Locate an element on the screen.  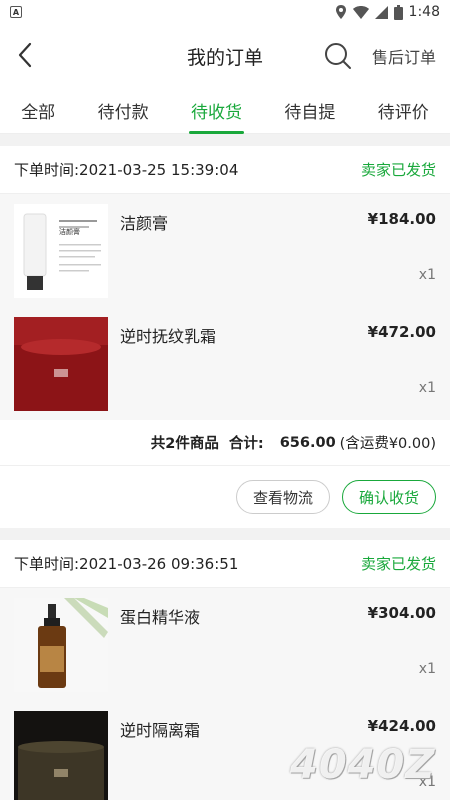
order-summary: 共2件商品 合计: 656.00 (含运费¥0.00) is located at coordinates (225, 443).